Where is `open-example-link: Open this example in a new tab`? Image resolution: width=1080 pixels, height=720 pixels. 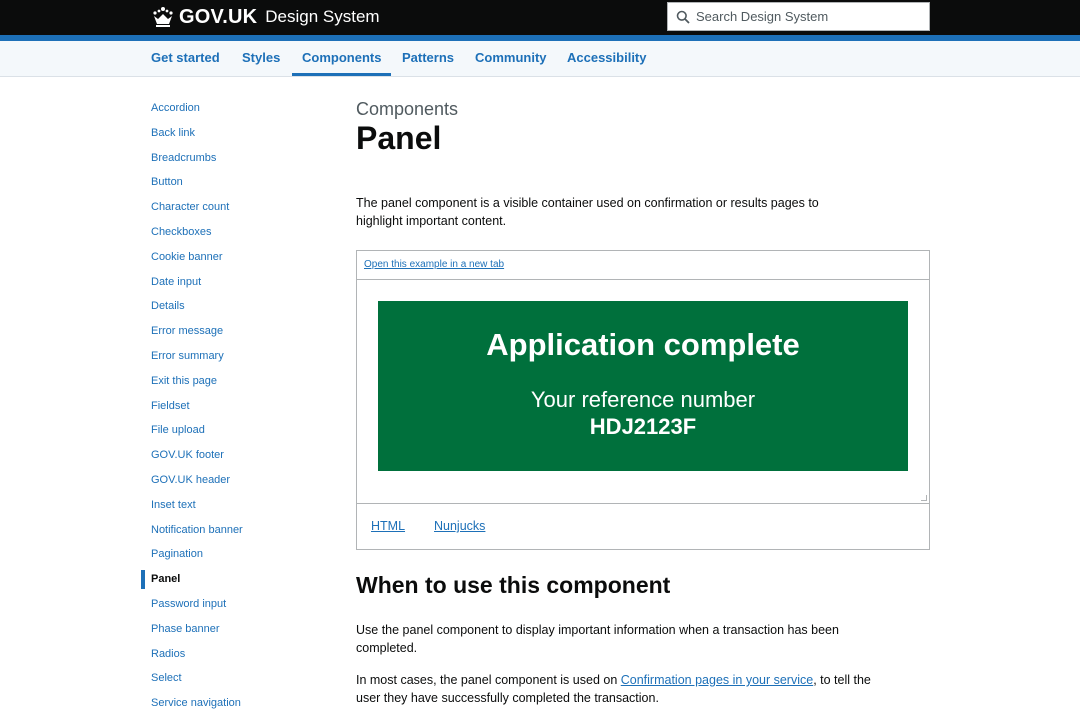 open-example-link: Open this example in a new tab is located at coordinates (434, 264).